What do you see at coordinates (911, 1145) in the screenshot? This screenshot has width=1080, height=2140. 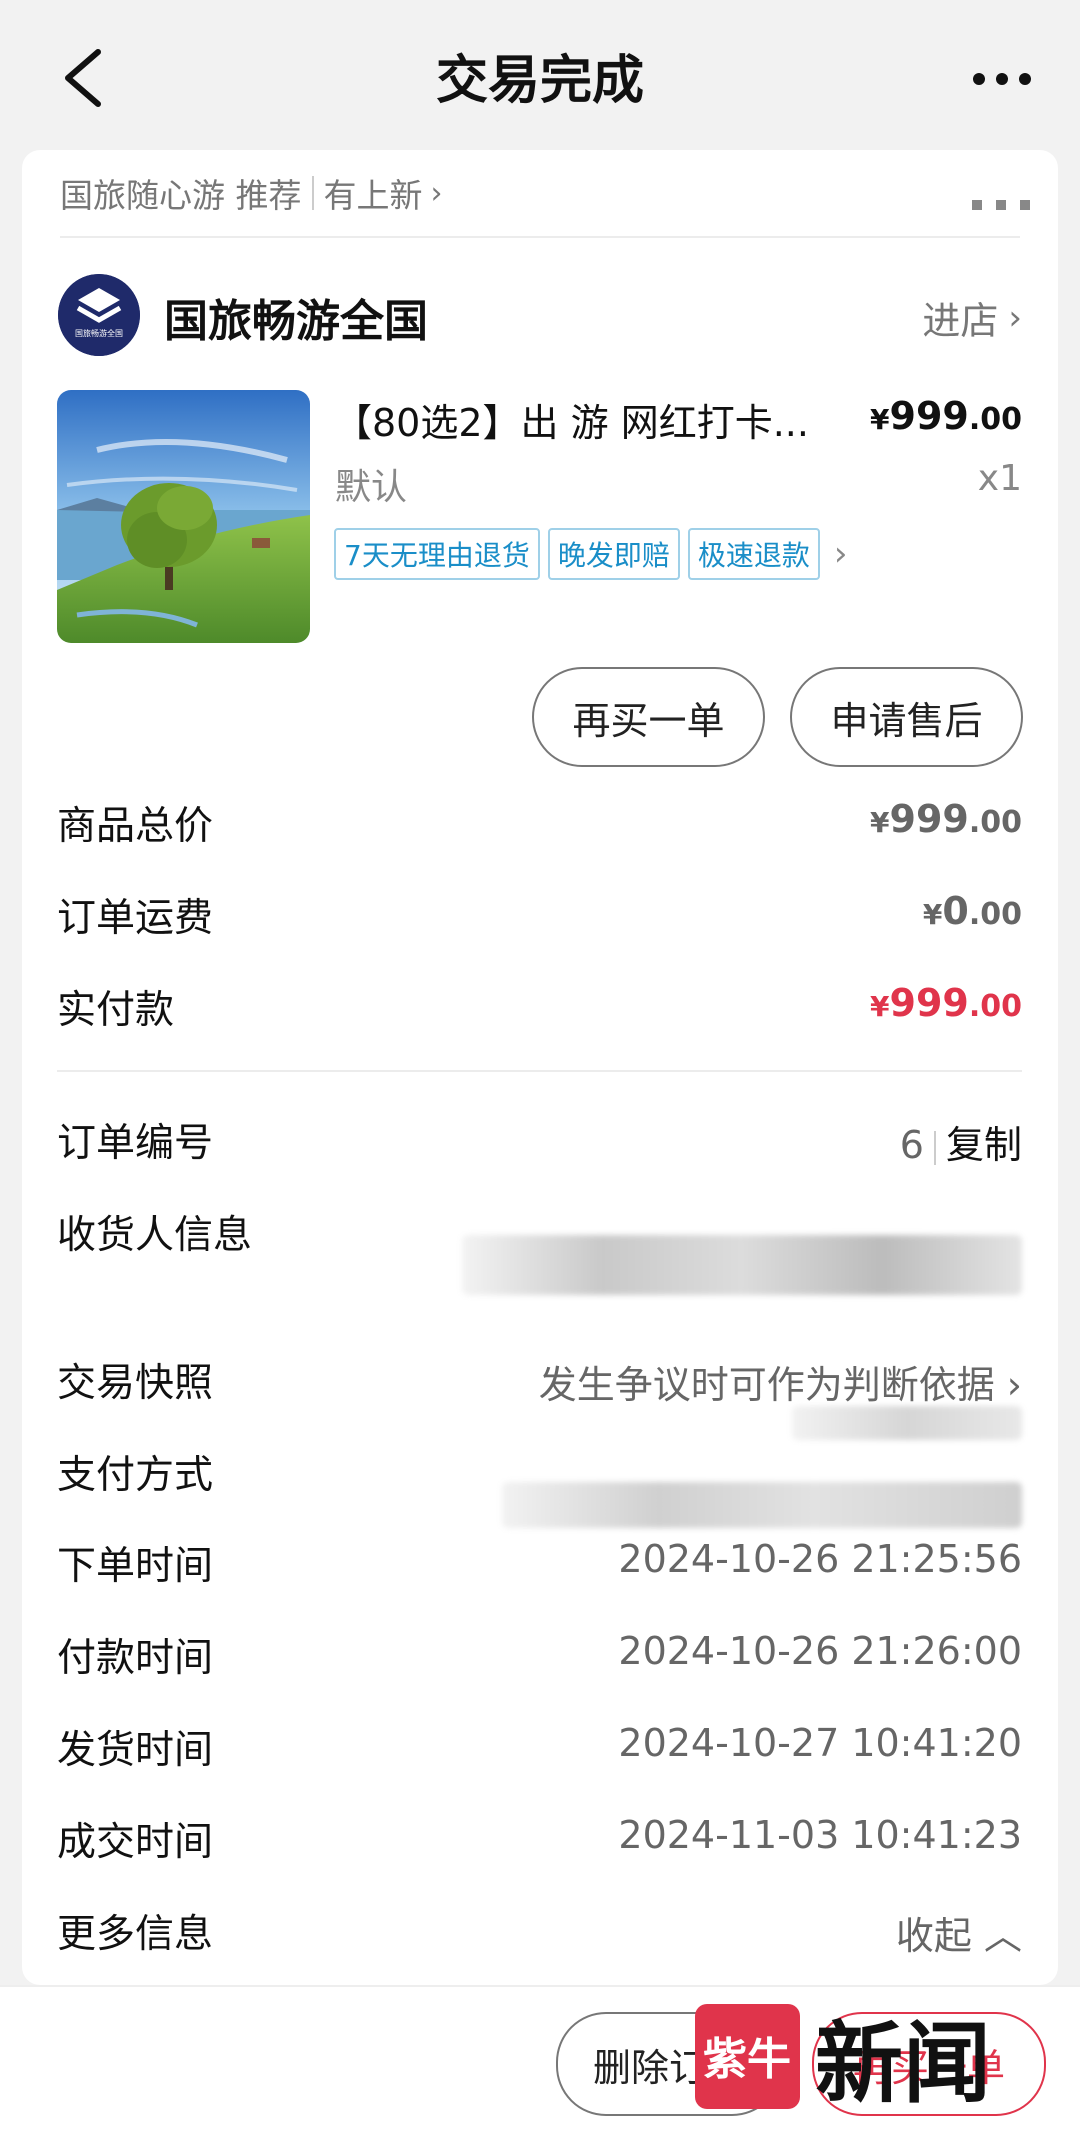 I see `order-number-text: 6` at bounding box center [911, 1145].